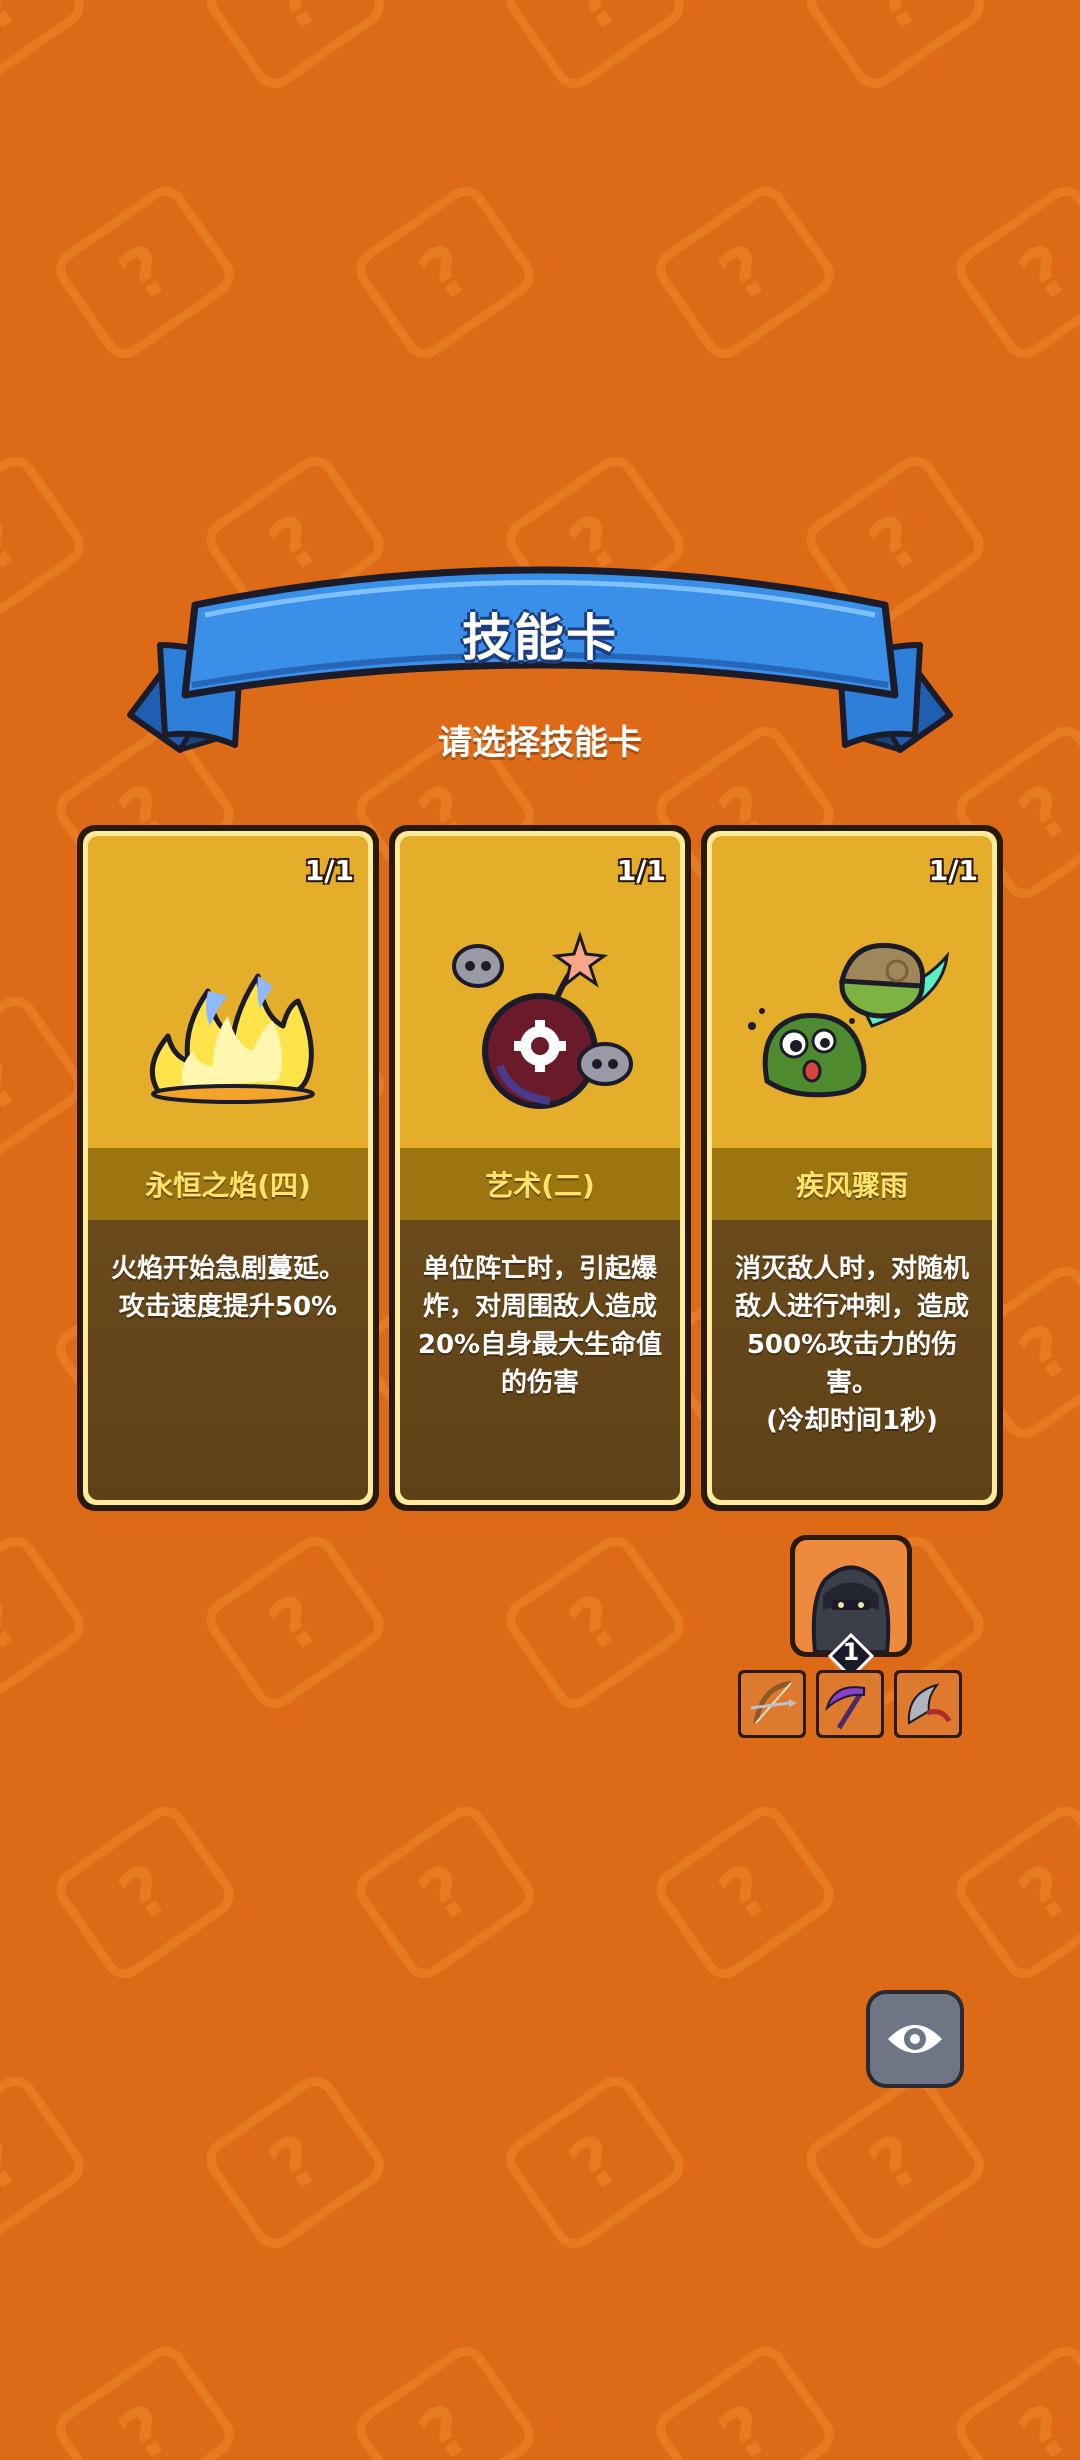 Image resolution: width=1080 pixels, height=2460 pixels. What do you see at coordinates (851, 1652) in the screenshot?
I see `hero-level: 1` at bounding box center [851, 1652].